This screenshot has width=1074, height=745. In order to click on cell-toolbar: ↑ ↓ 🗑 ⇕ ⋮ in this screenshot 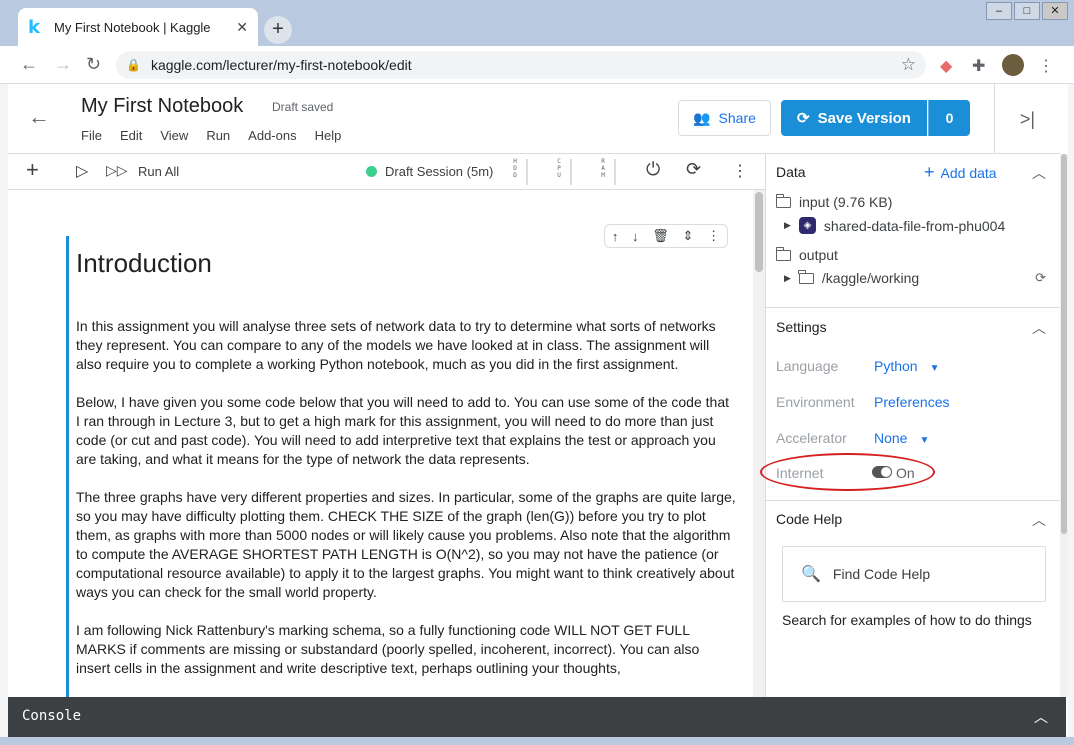, I will do `click(666, 236)`.